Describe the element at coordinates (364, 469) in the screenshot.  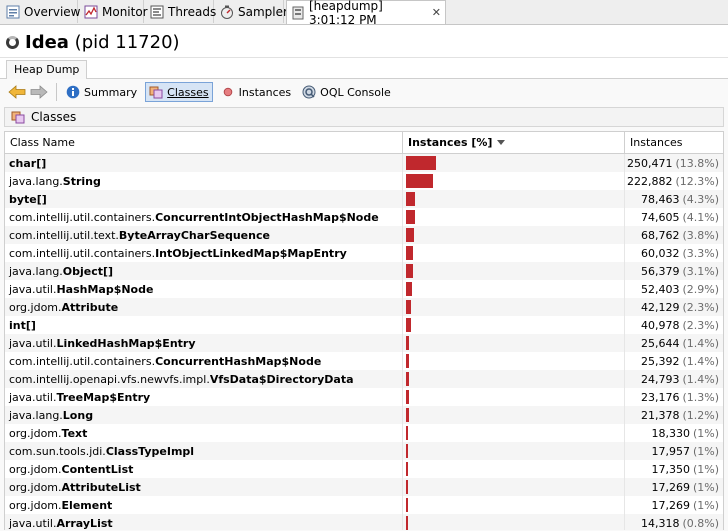
I see `table-row: org.jdom. ContentList 17,350 (1%)` at that location.